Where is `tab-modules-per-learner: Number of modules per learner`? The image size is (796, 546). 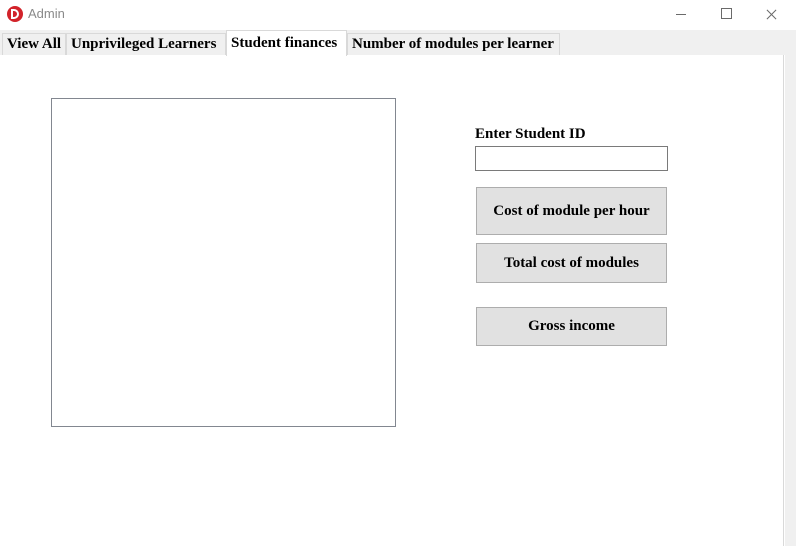 tab-modules-per-learner: Number of modules per learner is located at coordinates (453, 44).